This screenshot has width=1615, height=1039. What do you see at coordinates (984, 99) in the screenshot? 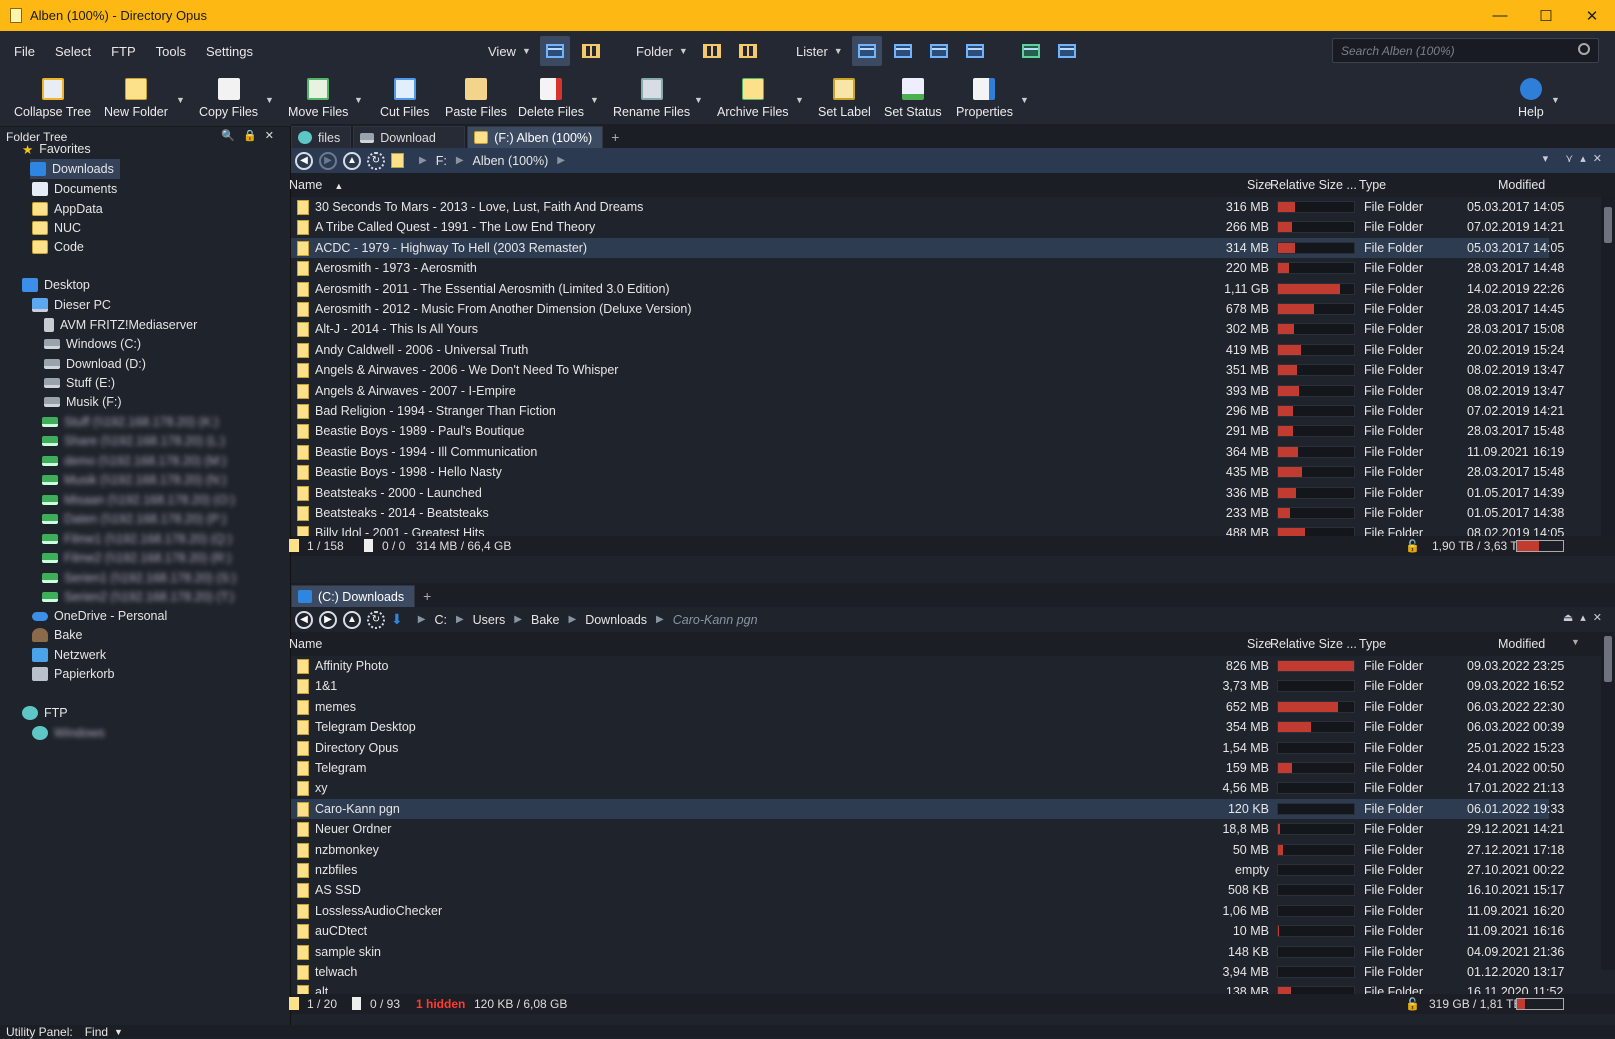
I see `properties-button: Properties` at bounding box center [984, 99].